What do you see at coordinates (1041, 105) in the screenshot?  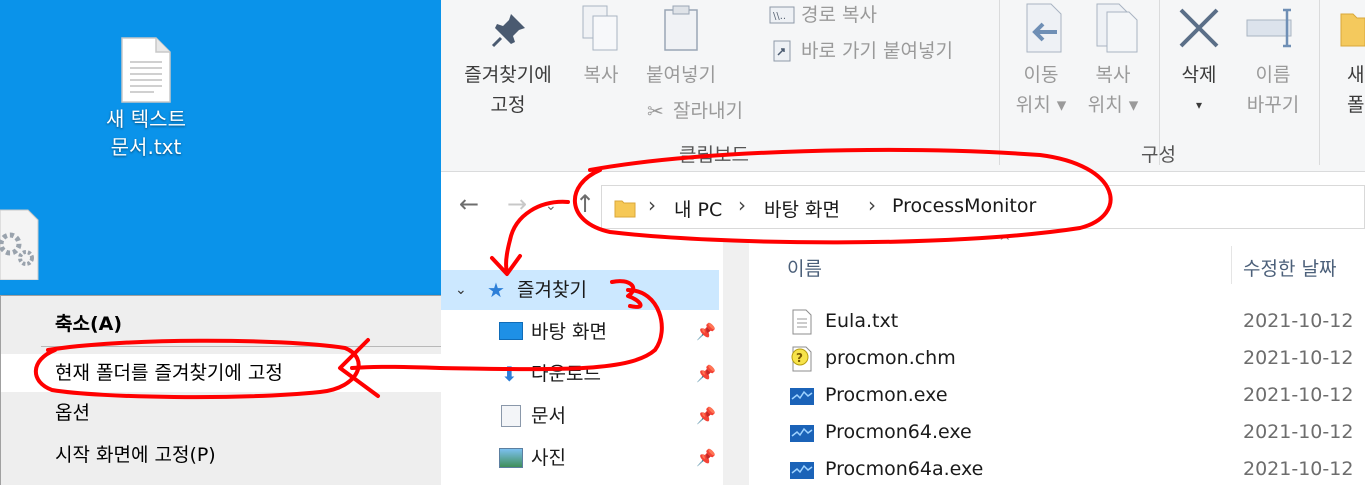 I see `move-label-2: 위치 ▾` at bounding box center [1041, 105].